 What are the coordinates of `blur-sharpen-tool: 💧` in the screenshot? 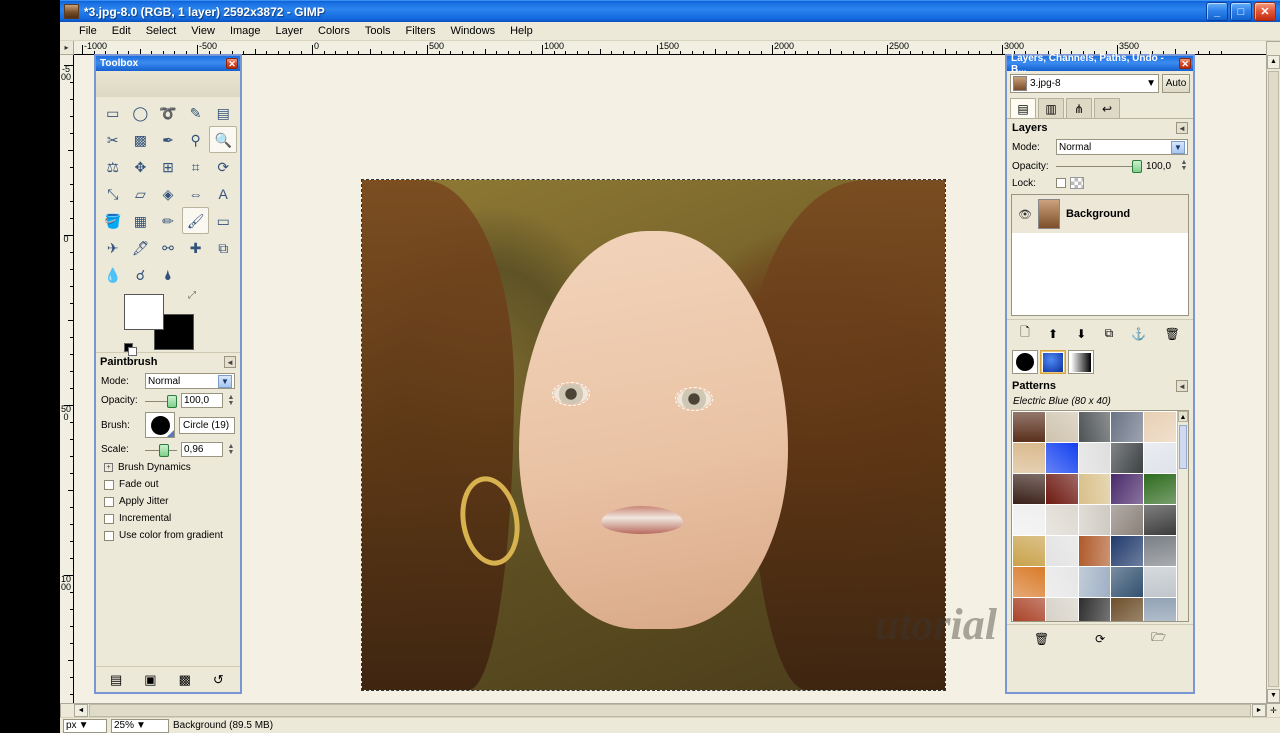 It's located at (113, 274).